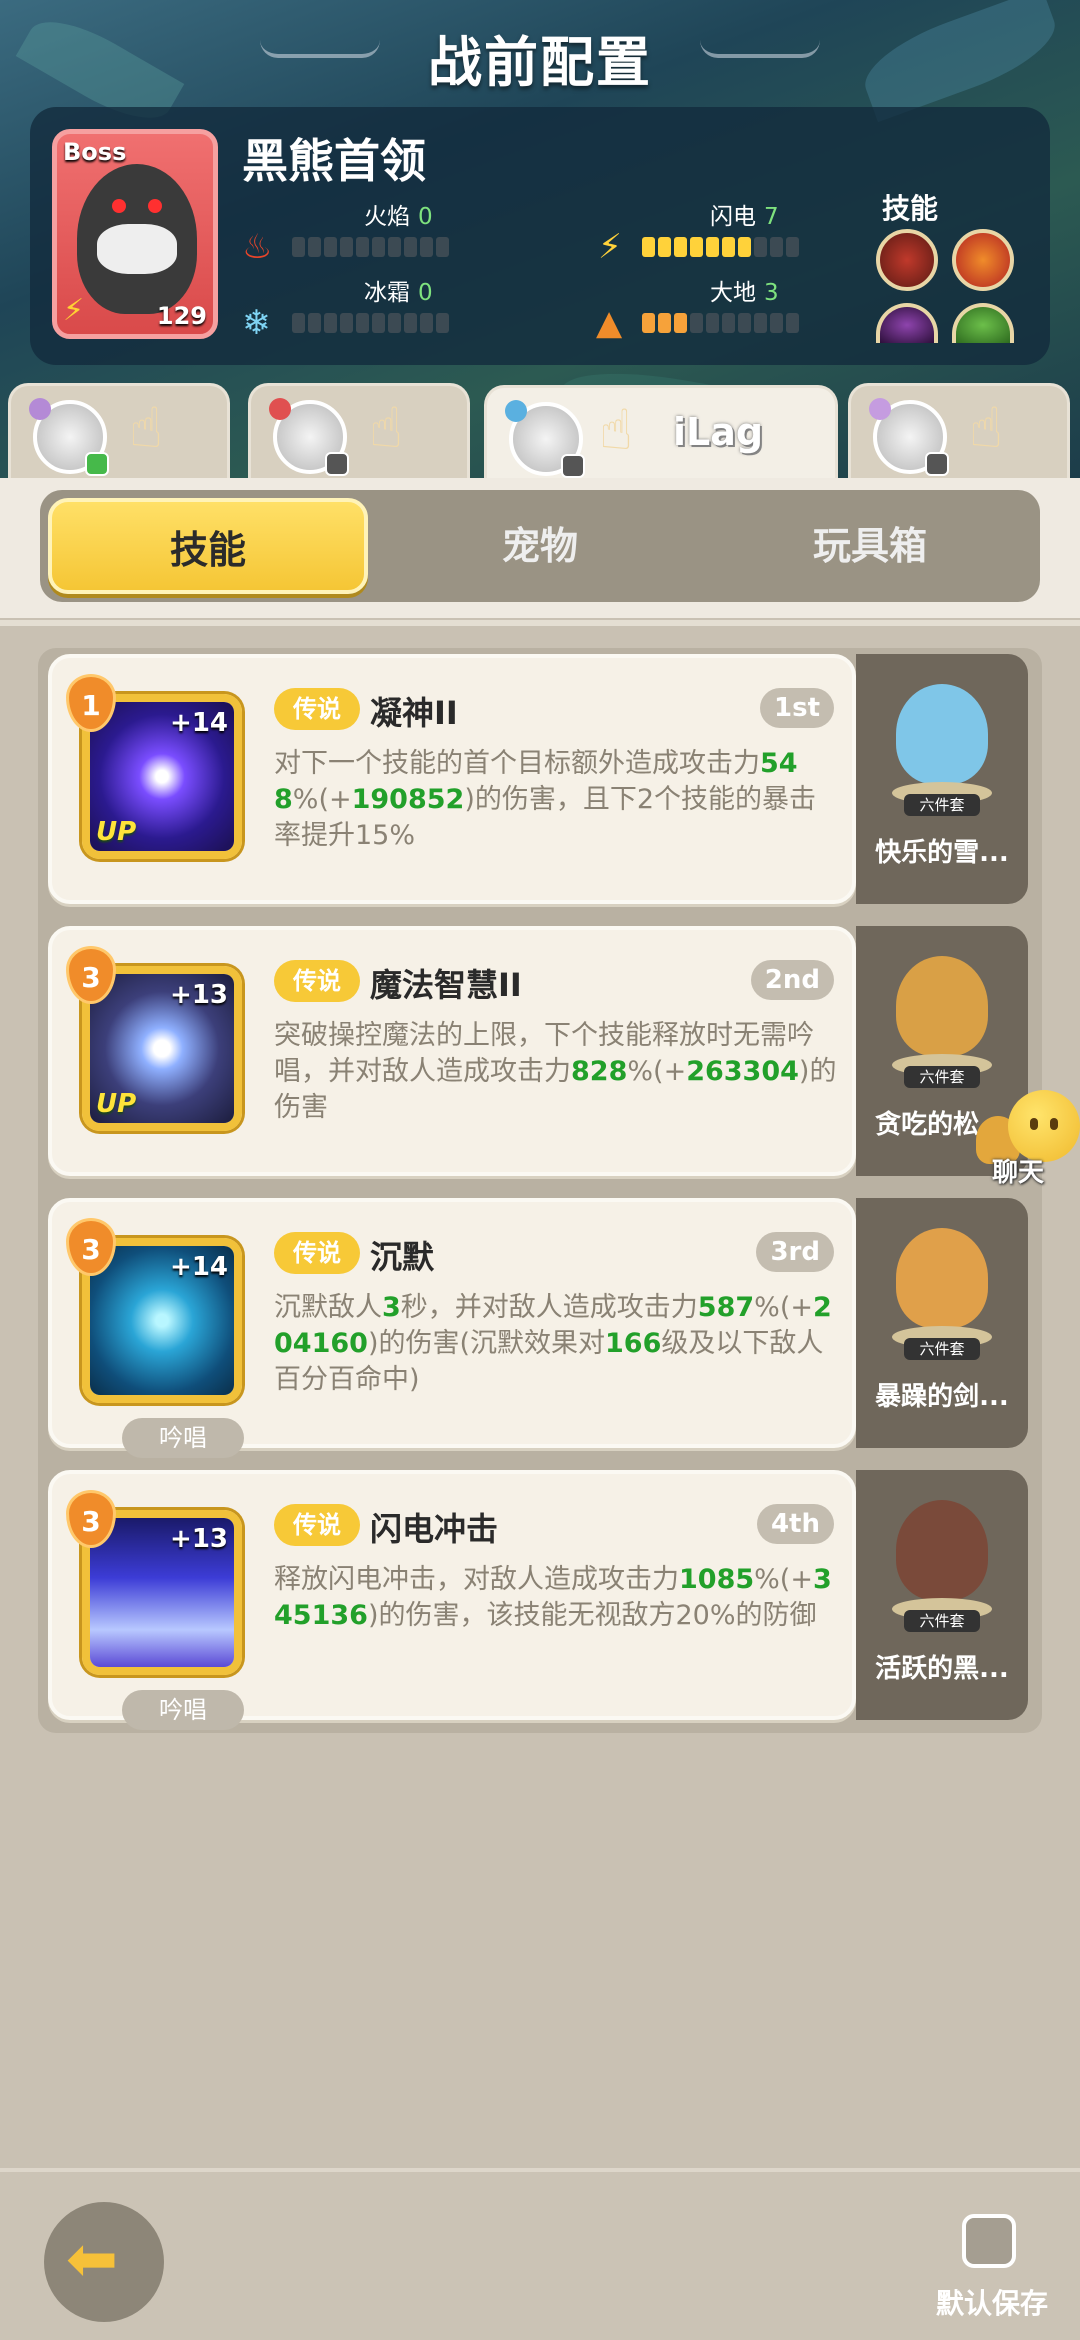 The width and height of the screenshot is (1080, 2340). Describe the element at coordinates (549, 1307) in the screenshot. I see `description-text: 秒，并对敌人造成攻击力` at that location.